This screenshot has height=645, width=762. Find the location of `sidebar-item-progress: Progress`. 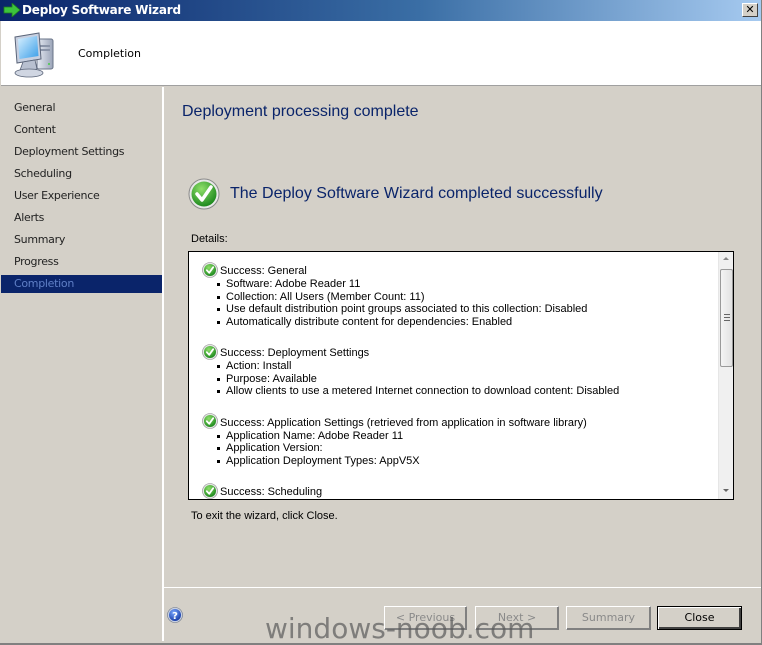

sidebar-item-progress: Progress is located at coordinates (81, 262).